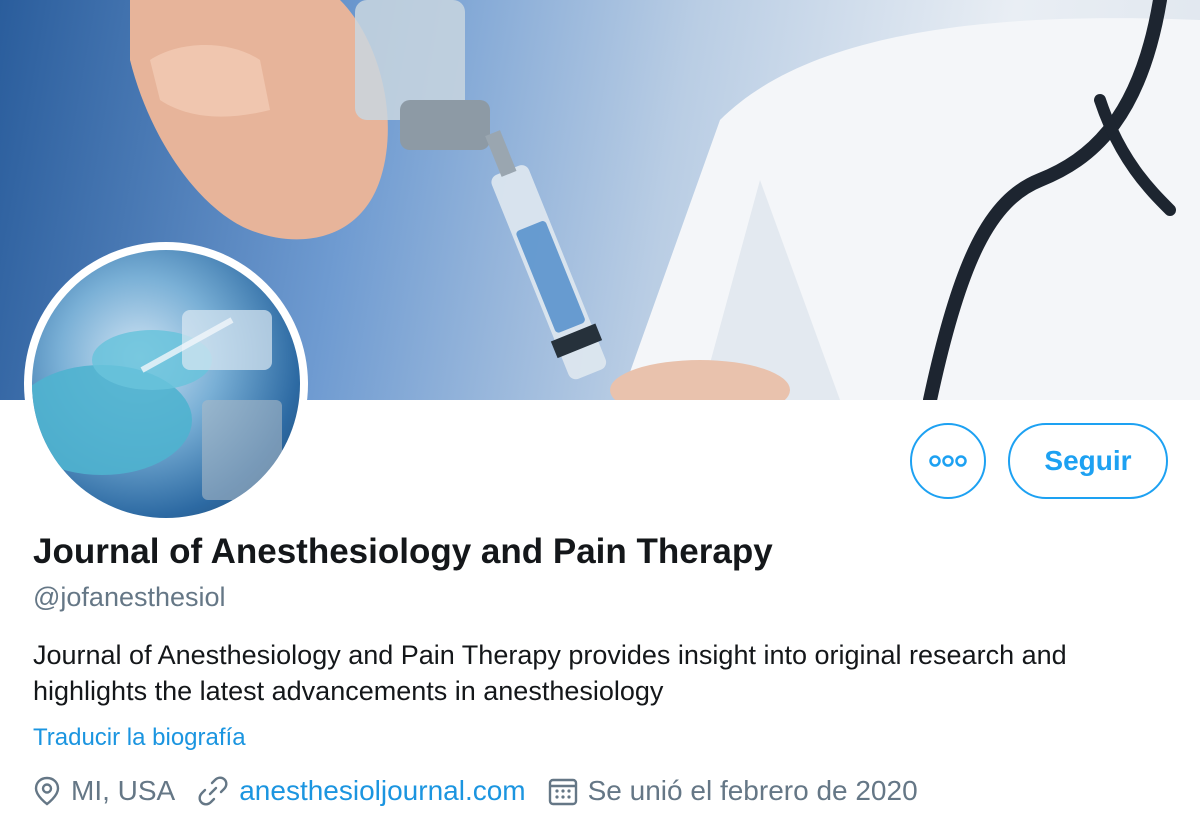 The image size is (1200, 834). I want to click on profile-handle: @jofanesthesiol, so click(129, 597).